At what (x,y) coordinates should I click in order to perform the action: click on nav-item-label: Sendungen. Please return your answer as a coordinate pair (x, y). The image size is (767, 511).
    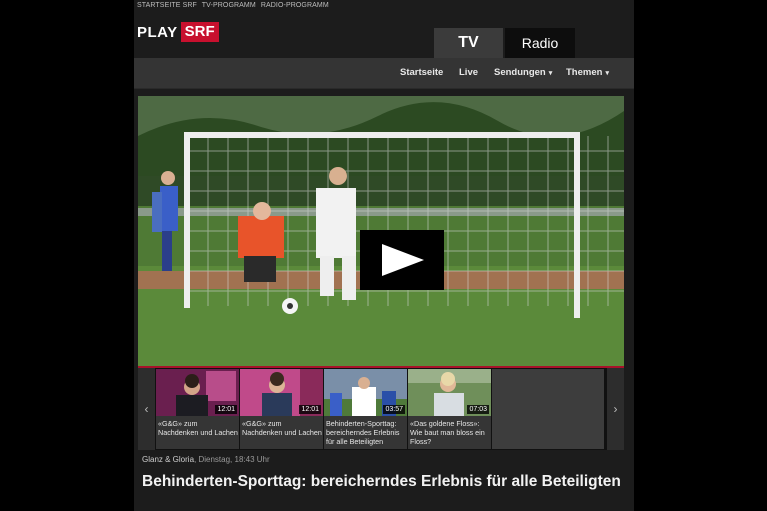
    Looking at the image, I should click on (520, 72).